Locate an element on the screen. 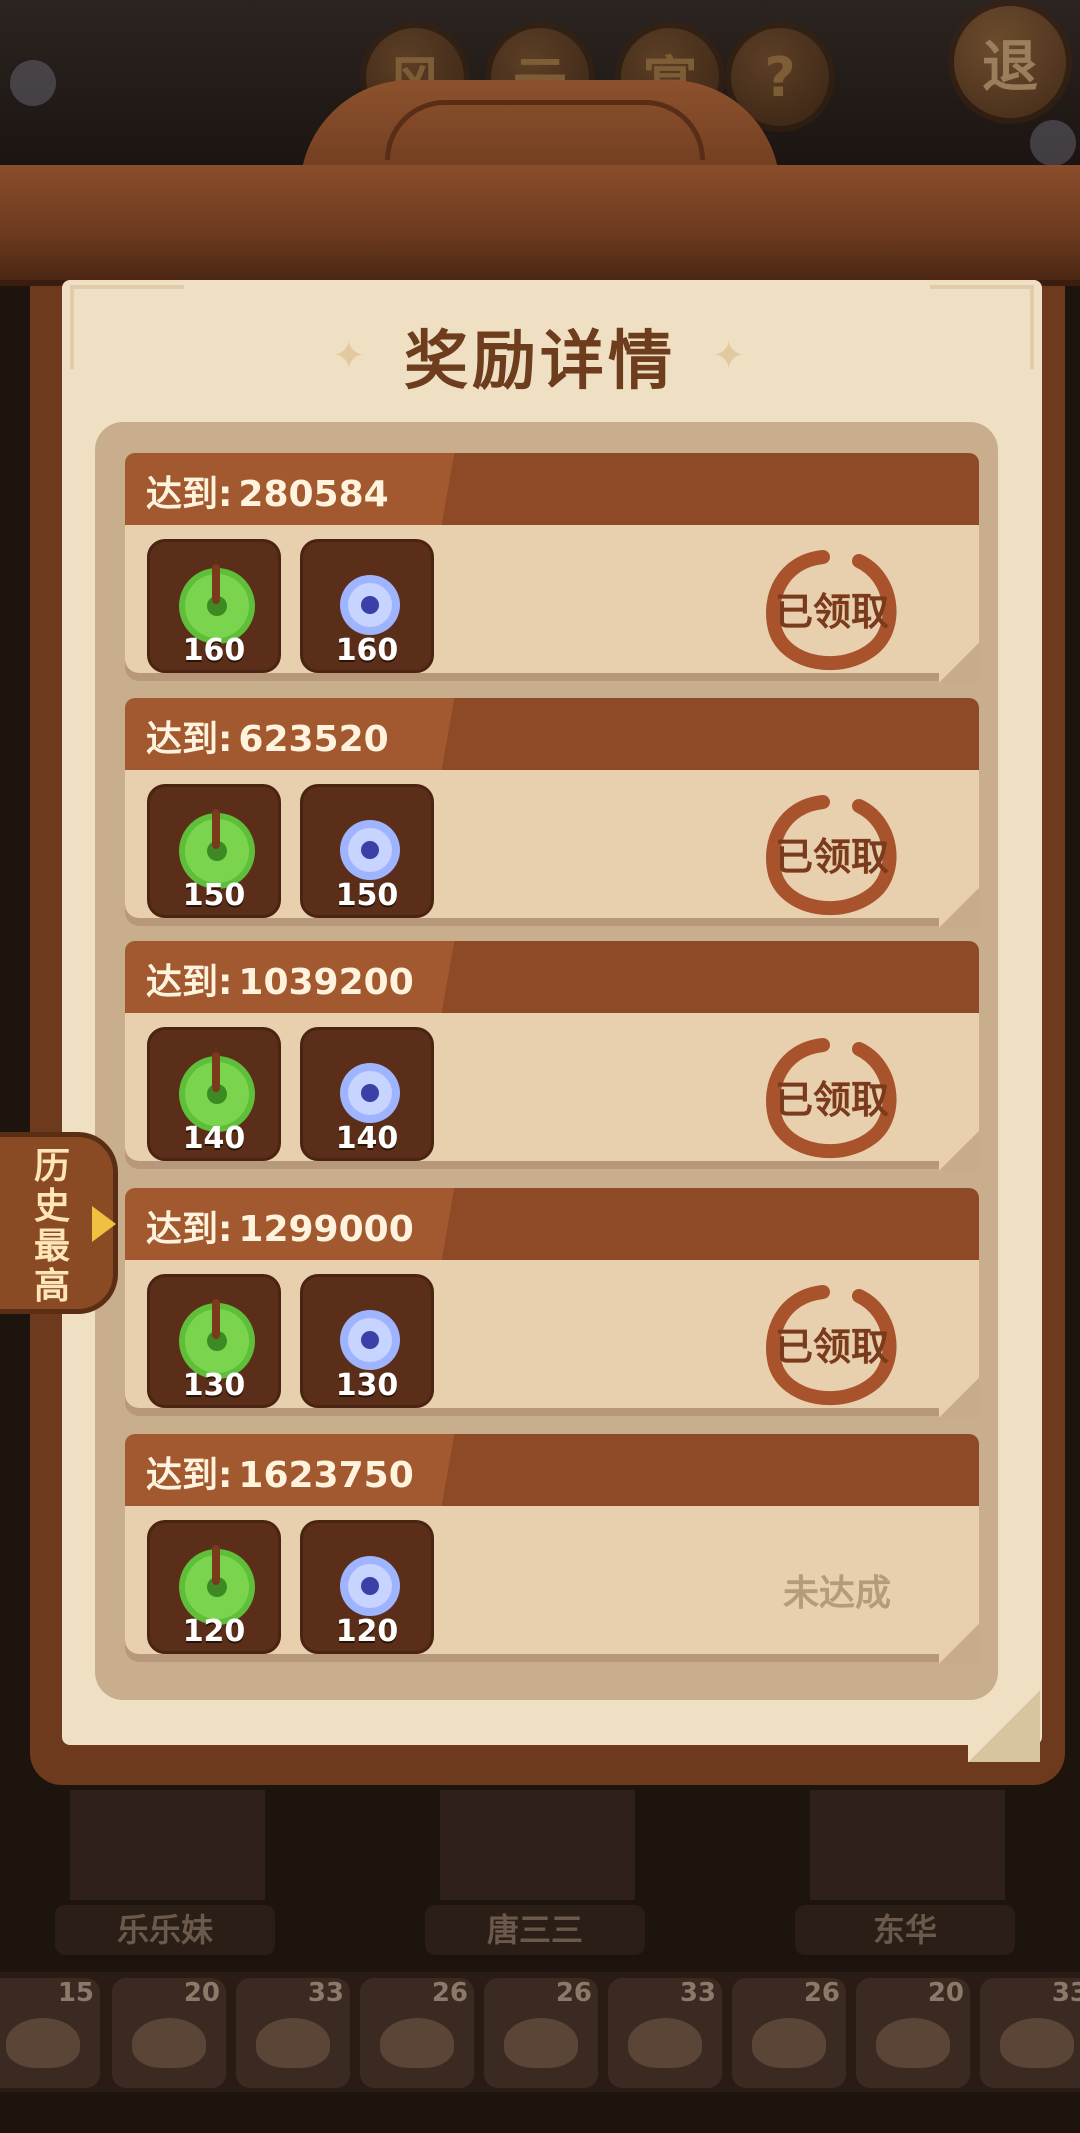  jade-reward-item: 140 is located at coordinates (214, 1094).